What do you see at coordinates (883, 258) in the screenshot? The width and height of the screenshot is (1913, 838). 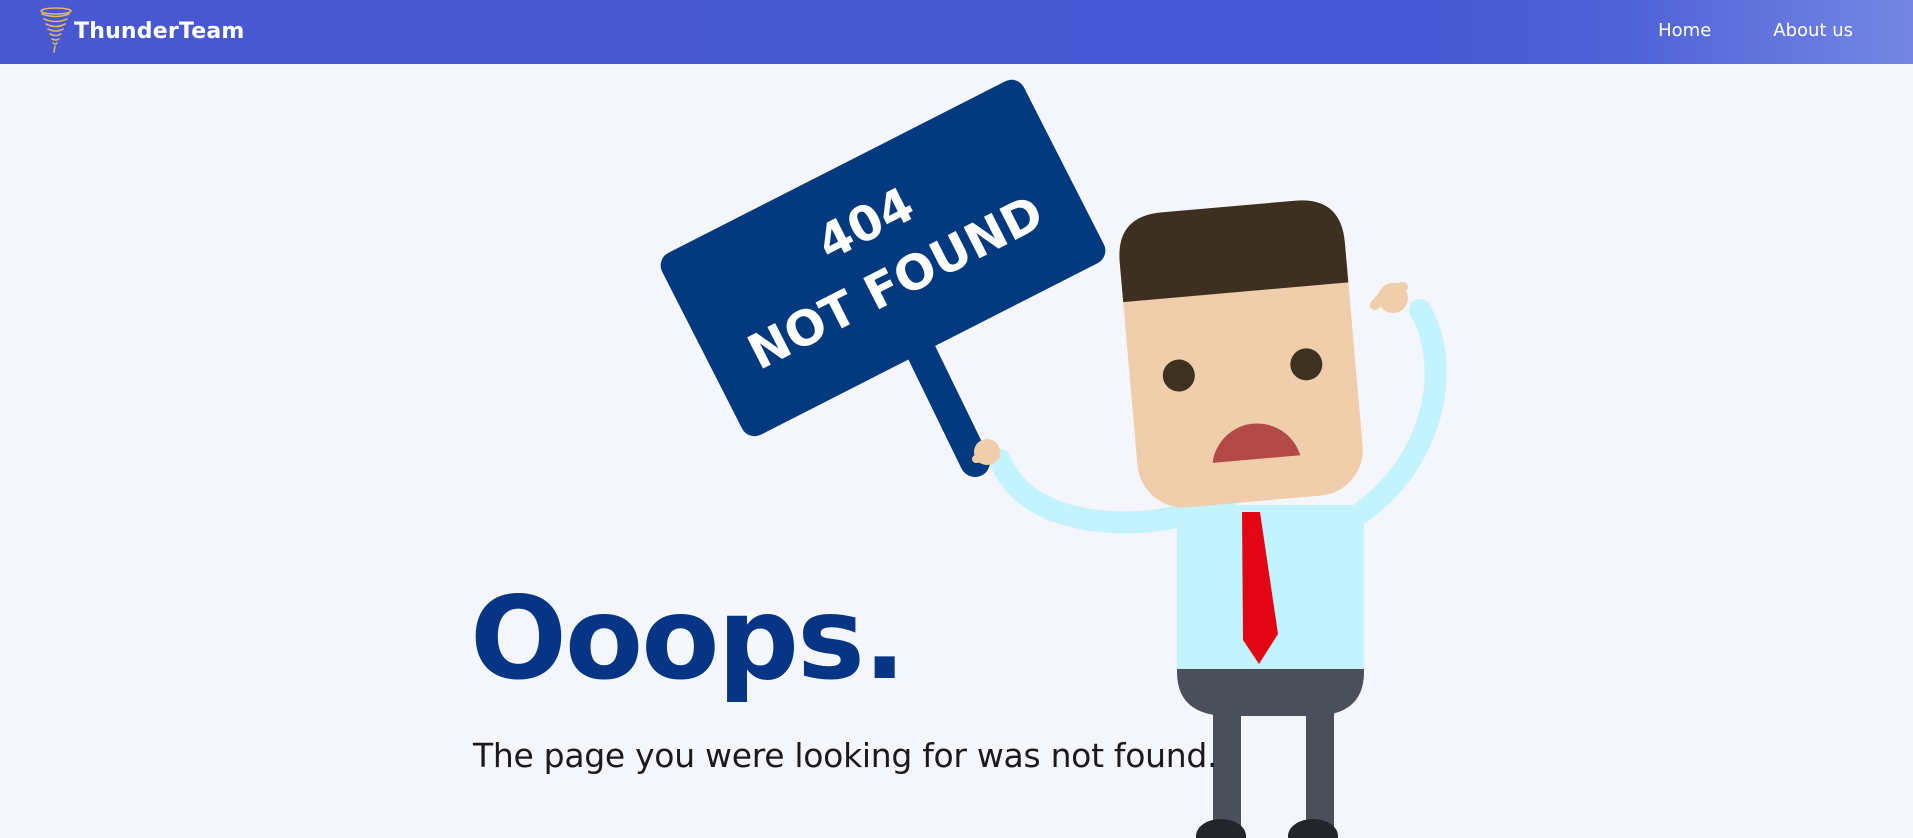 I see `not-found-sign: 404 NOT FOUND` at bounding box center [883, 258].